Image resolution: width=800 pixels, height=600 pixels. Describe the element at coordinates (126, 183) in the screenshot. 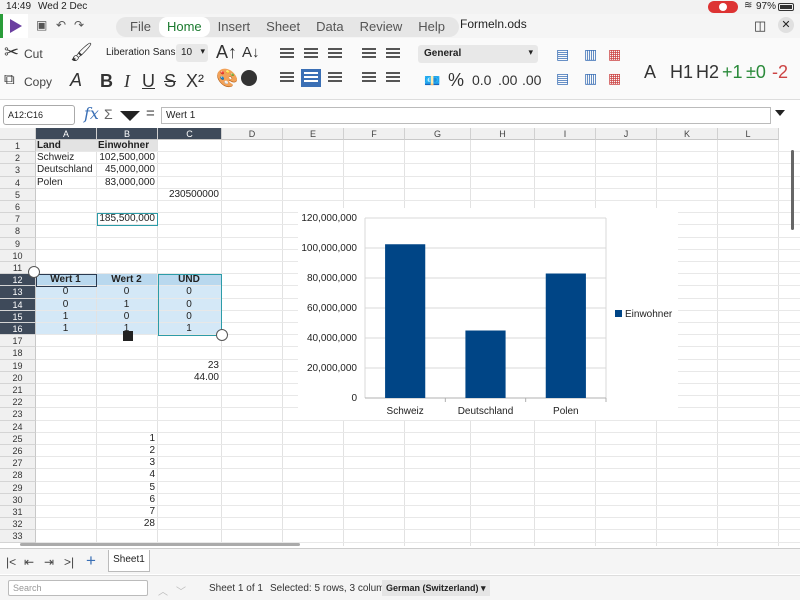

I see `cell-b4: 83,000,000` at that location.